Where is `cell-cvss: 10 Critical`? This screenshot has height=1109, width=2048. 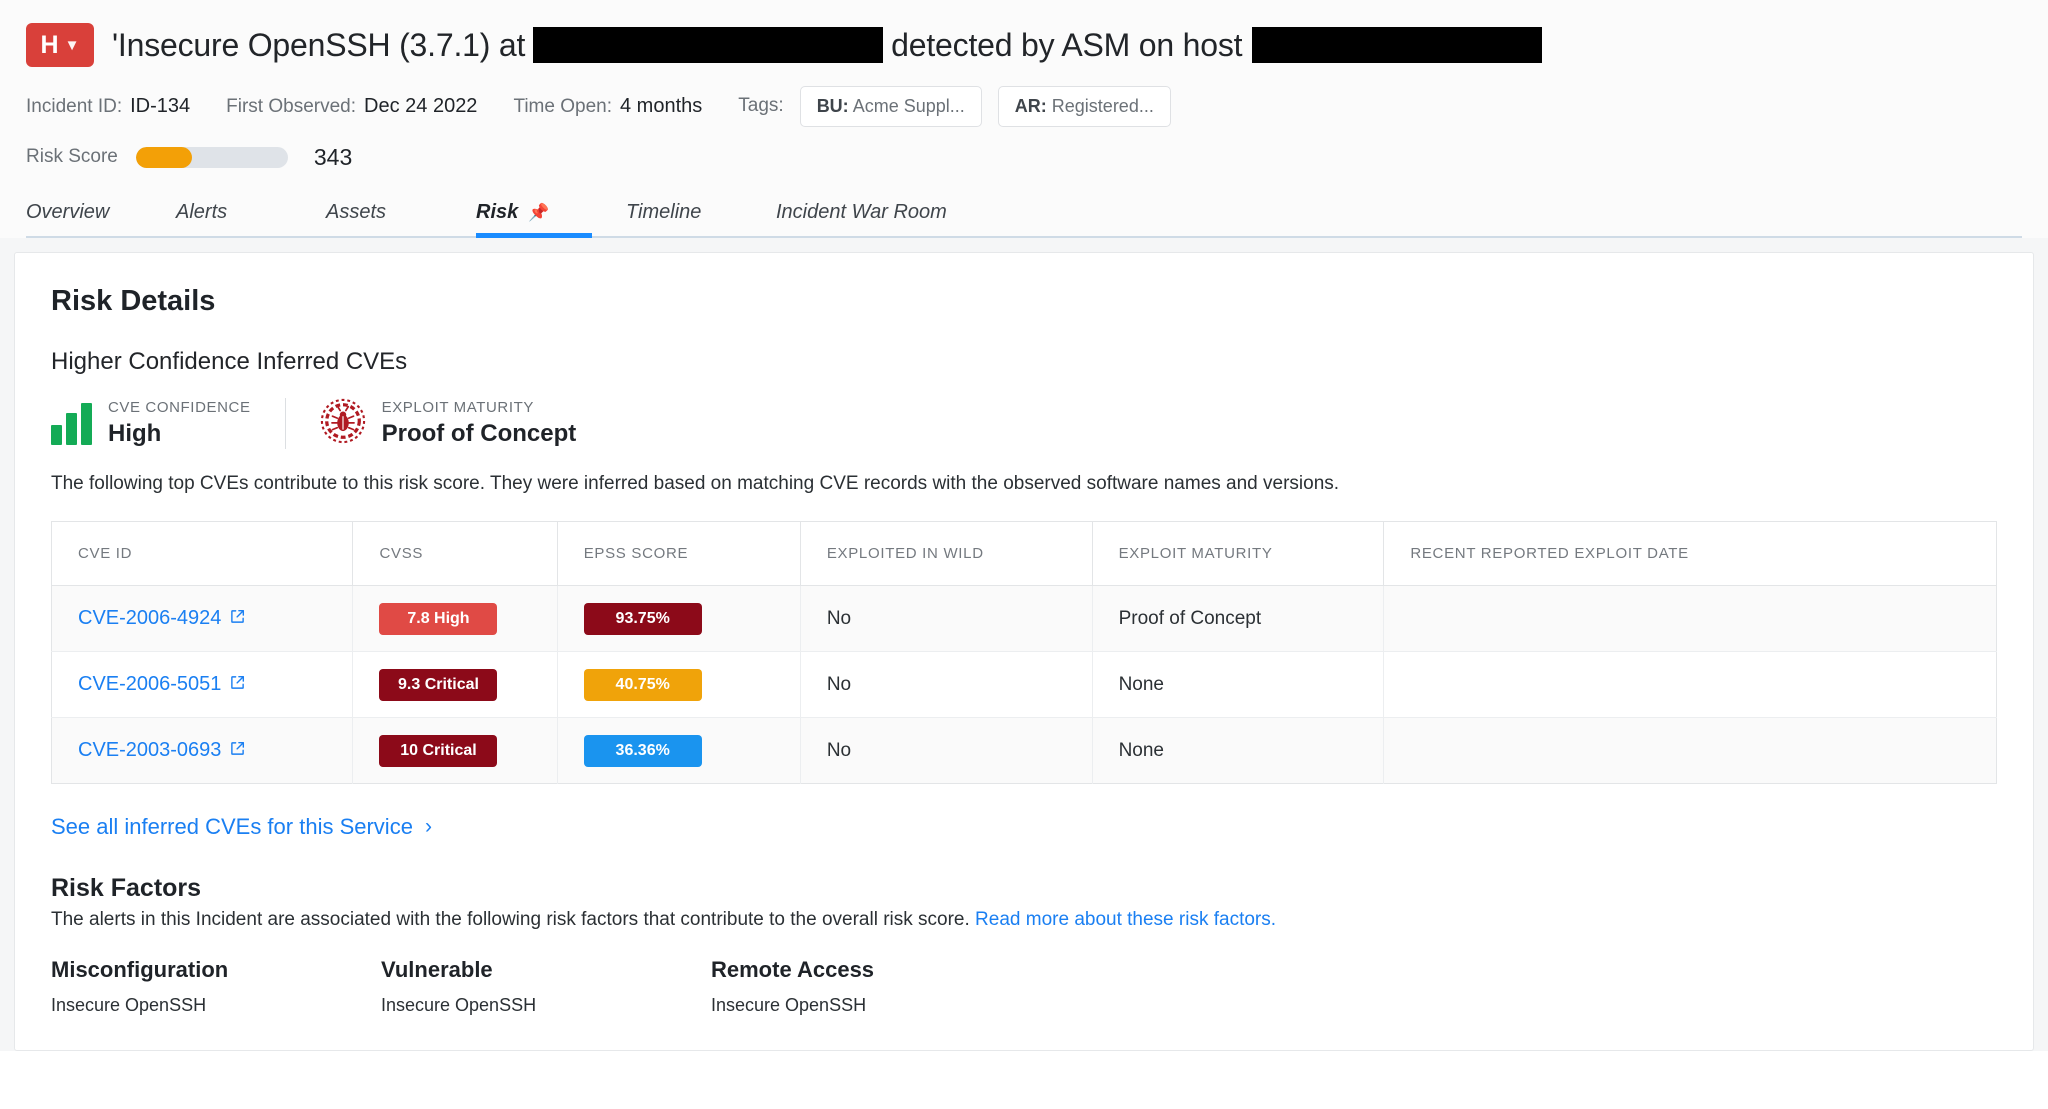
cell-cvss: 10 Critical is located at coordinates (455, 750).